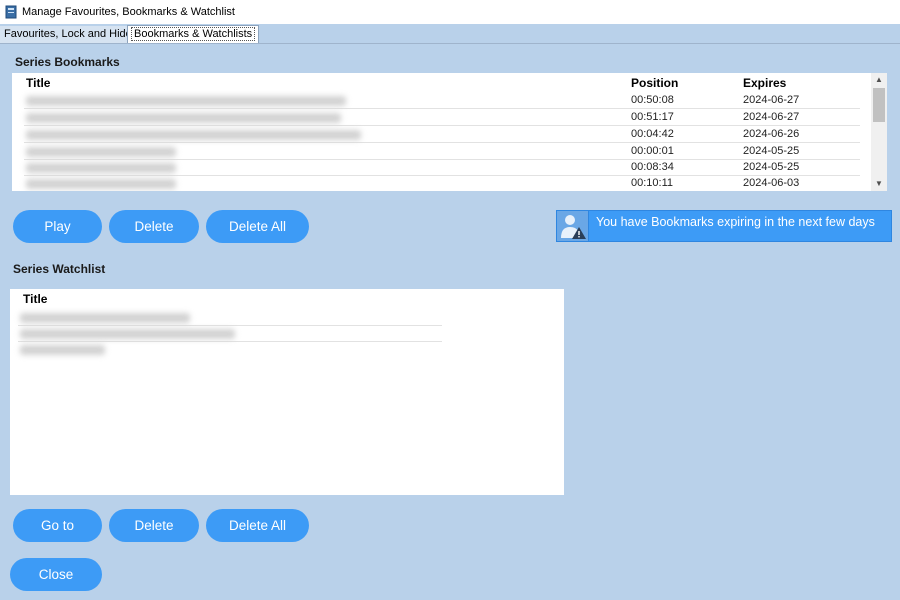  Describe the element at coordinates (652, 100) in the screenshot. I see `row-position: 00:50:08` at that location.